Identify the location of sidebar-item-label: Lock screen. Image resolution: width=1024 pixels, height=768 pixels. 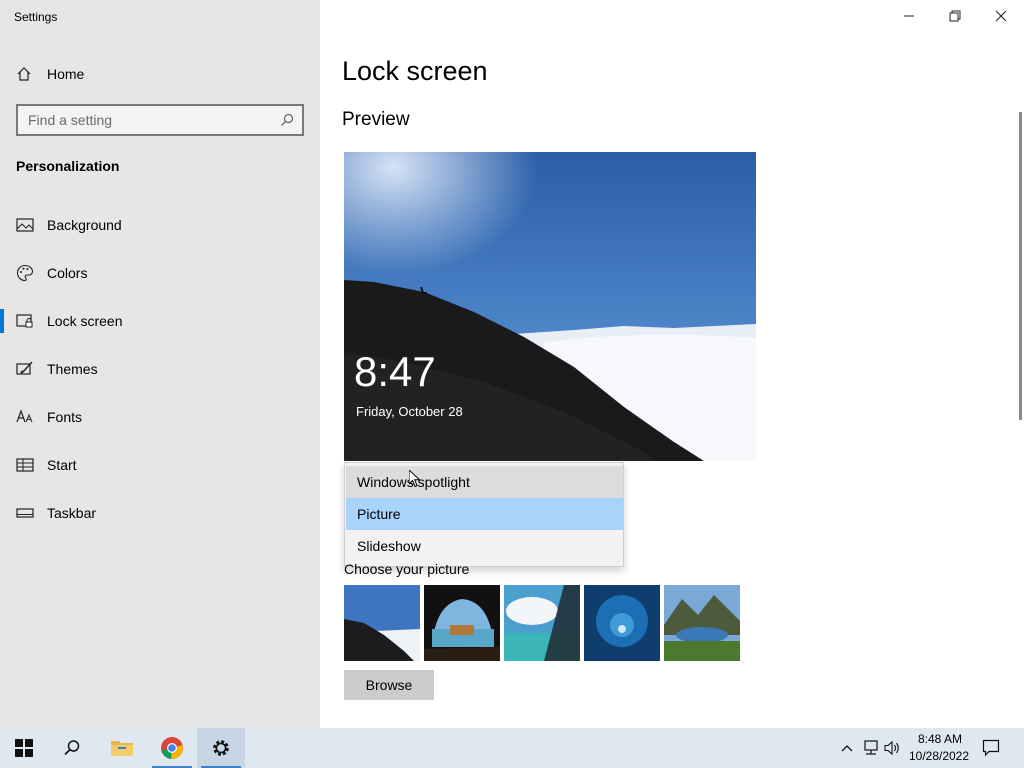
(85, 321).